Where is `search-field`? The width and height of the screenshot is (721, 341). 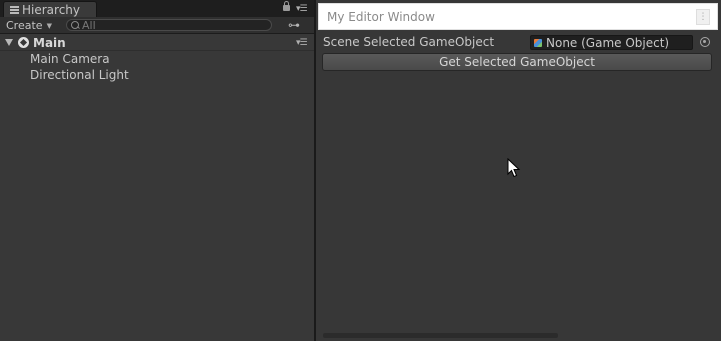
search-field is located at coordinates (169, 25).